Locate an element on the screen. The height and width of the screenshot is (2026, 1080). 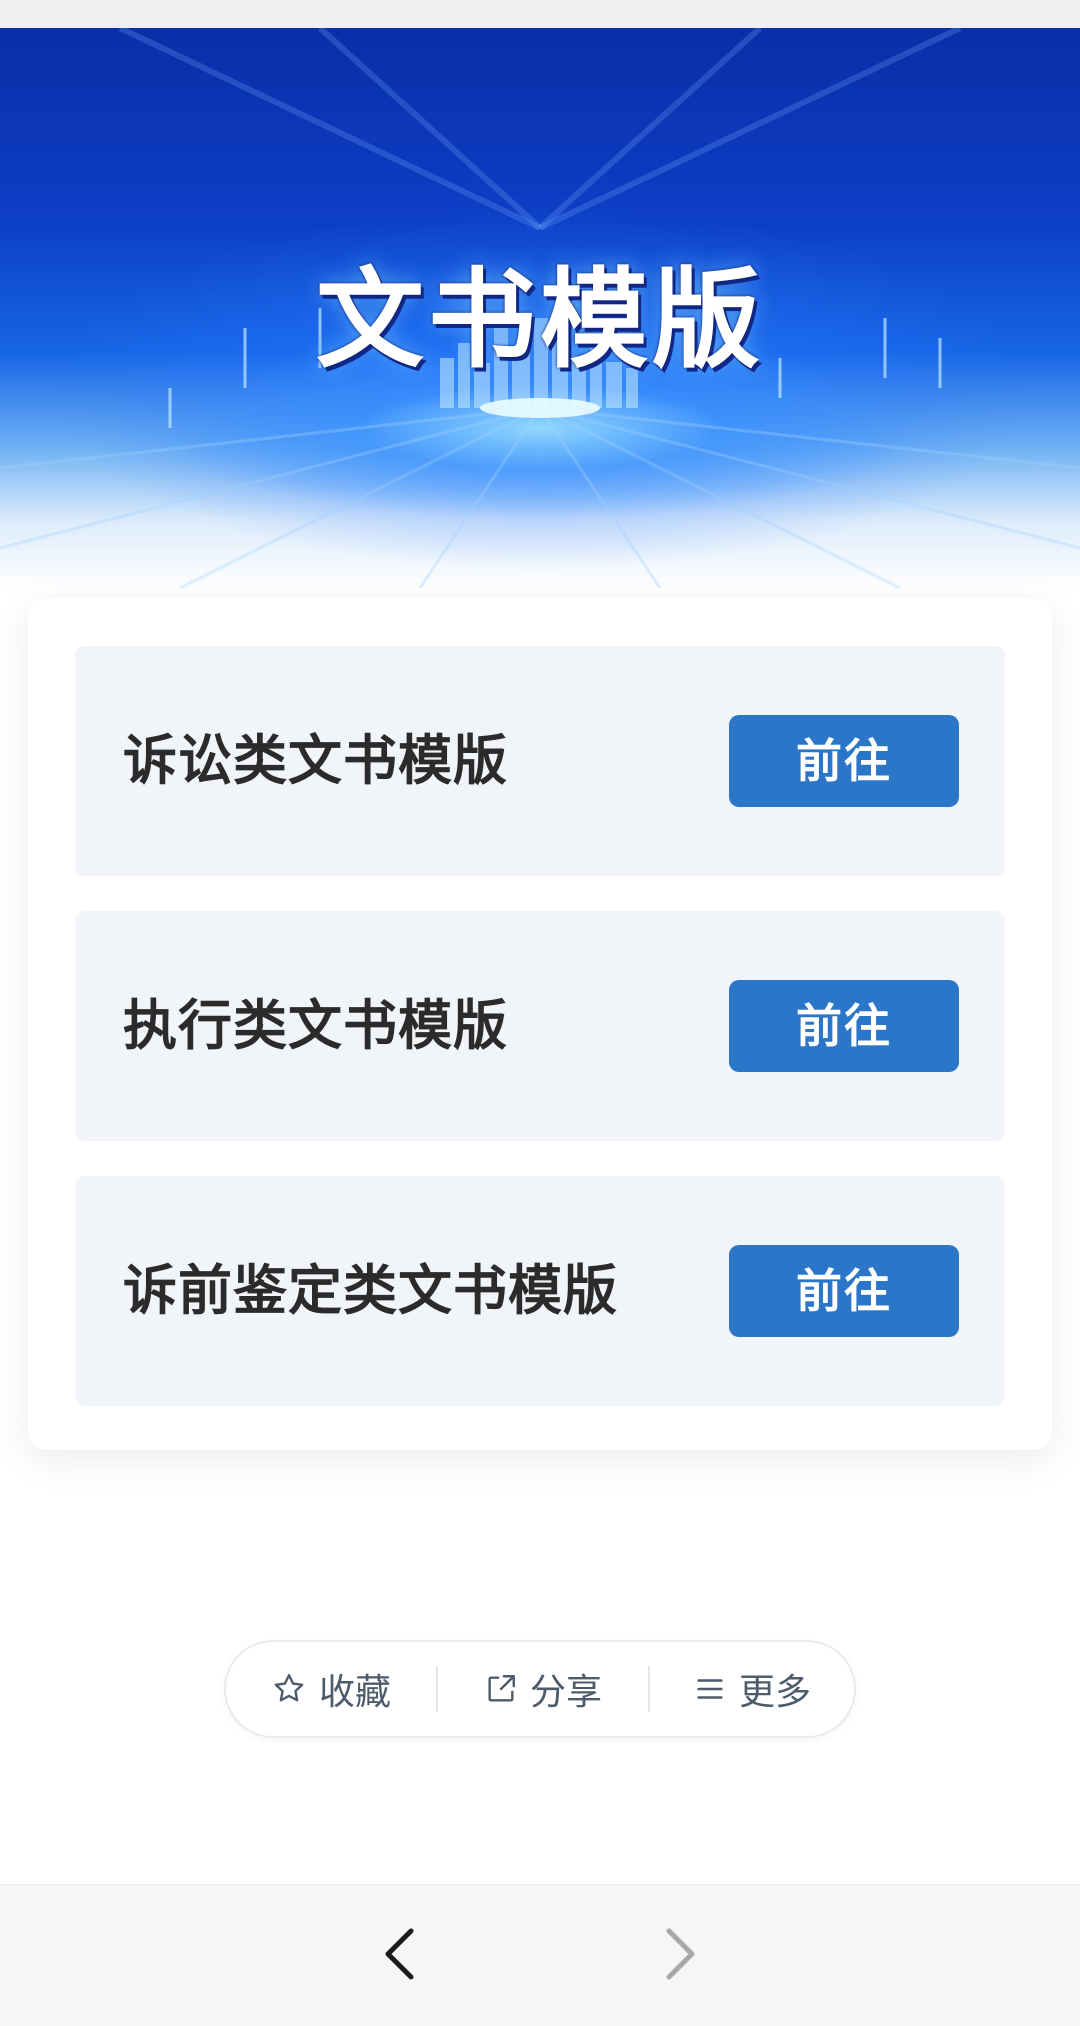
template-item-litigation: 诉讼类文书模版 前往 is located at coordinates (540, 761).